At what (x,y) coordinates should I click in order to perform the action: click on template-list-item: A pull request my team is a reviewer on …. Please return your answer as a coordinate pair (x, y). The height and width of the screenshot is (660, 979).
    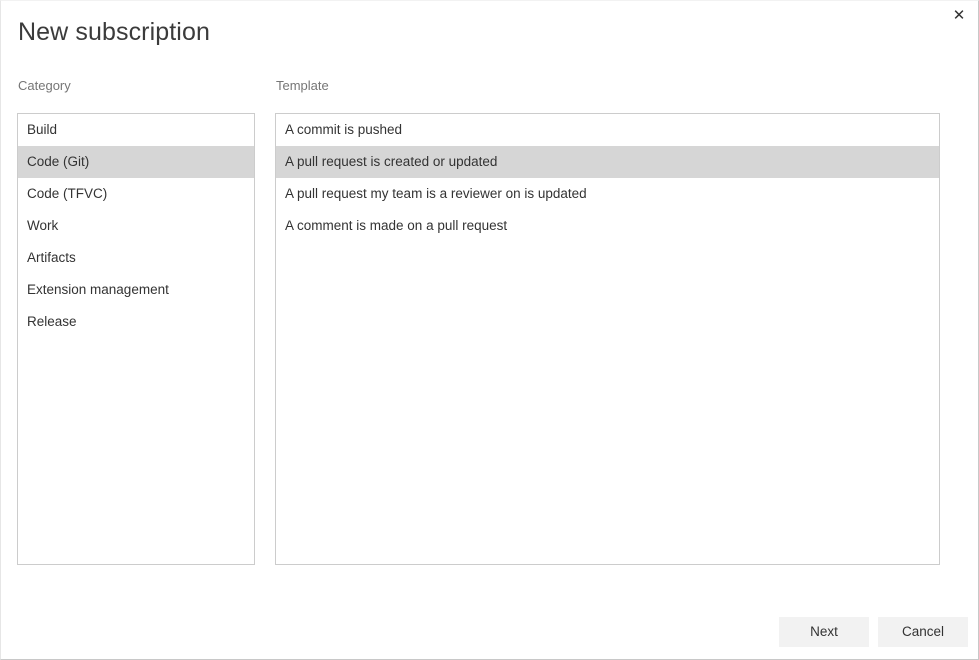
    Looking at the image, I should click on (607, 194).